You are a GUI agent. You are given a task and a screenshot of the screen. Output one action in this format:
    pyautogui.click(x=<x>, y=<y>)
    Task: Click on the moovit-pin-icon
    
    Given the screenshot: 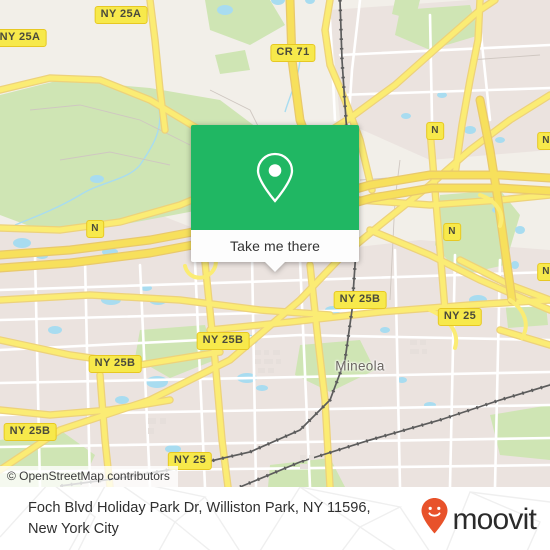 What is the action you would take?
    pyautogui.click(x=434, y=518)
    